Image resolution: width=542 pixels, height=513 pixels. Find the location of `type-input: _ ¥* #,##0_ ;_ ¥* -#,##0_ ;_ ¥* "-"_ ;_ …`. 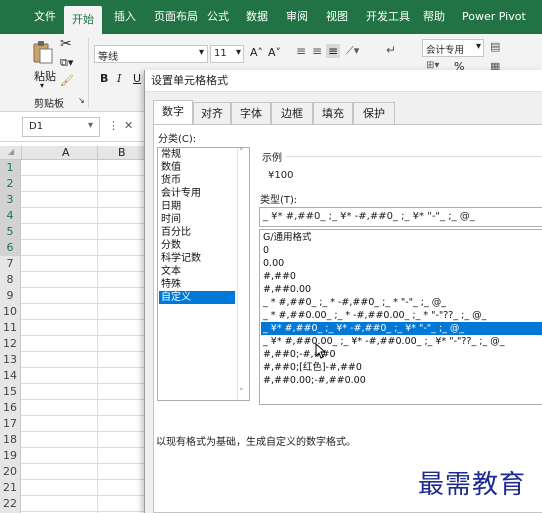

type-input: _ ¥* #,##0_ ;_ ¥* -#,##0_ ;_ ¥* "-"_ ;_ … is located at coordinates (400, 217).